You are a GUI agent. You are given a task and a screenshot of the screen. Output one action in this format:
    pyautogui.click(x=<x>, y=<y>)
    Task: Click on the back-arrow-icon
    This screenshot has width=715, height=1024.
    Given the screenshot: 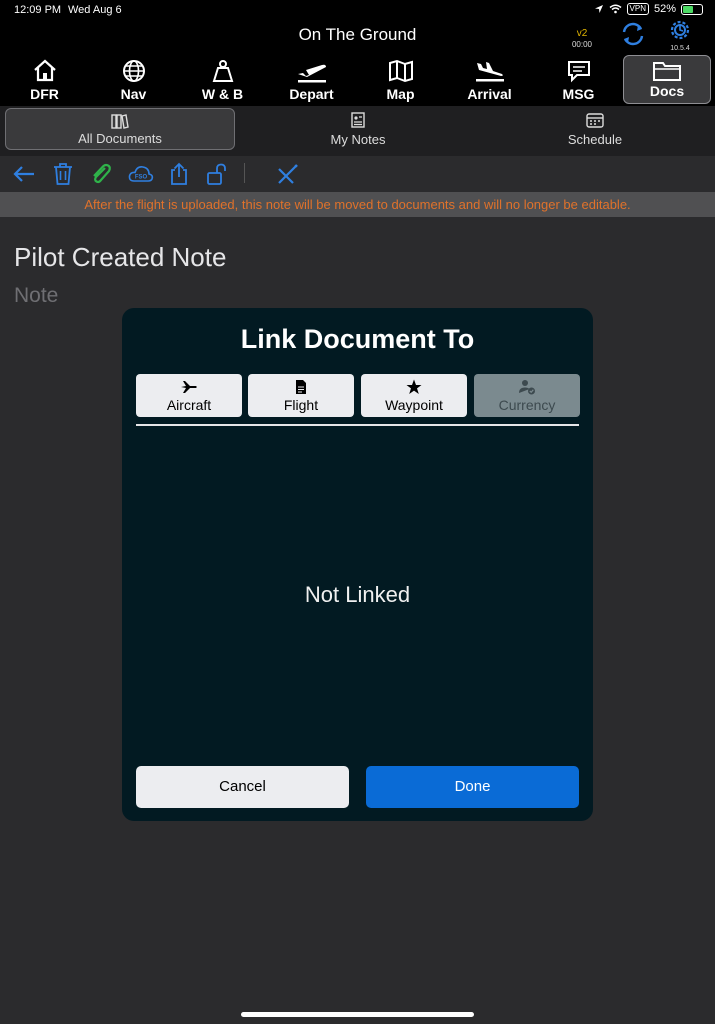 What is the action you would take?
    pyautogui.click(x=23, y=174)
    